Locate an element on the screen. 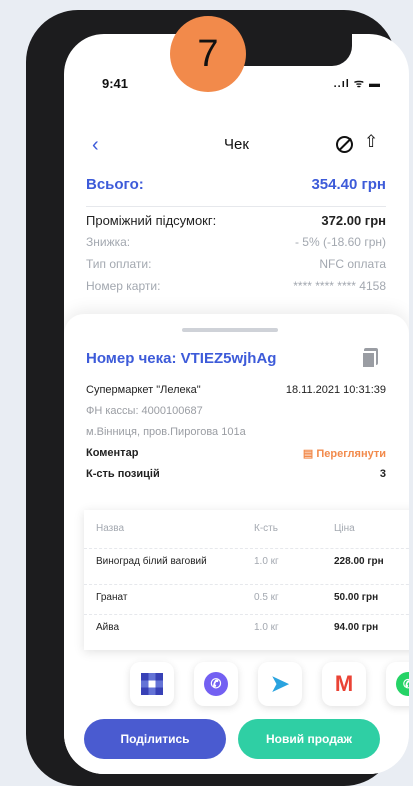 The image size is (413, 786). card-label: Номер карти: is located at coordinates (123, 286).